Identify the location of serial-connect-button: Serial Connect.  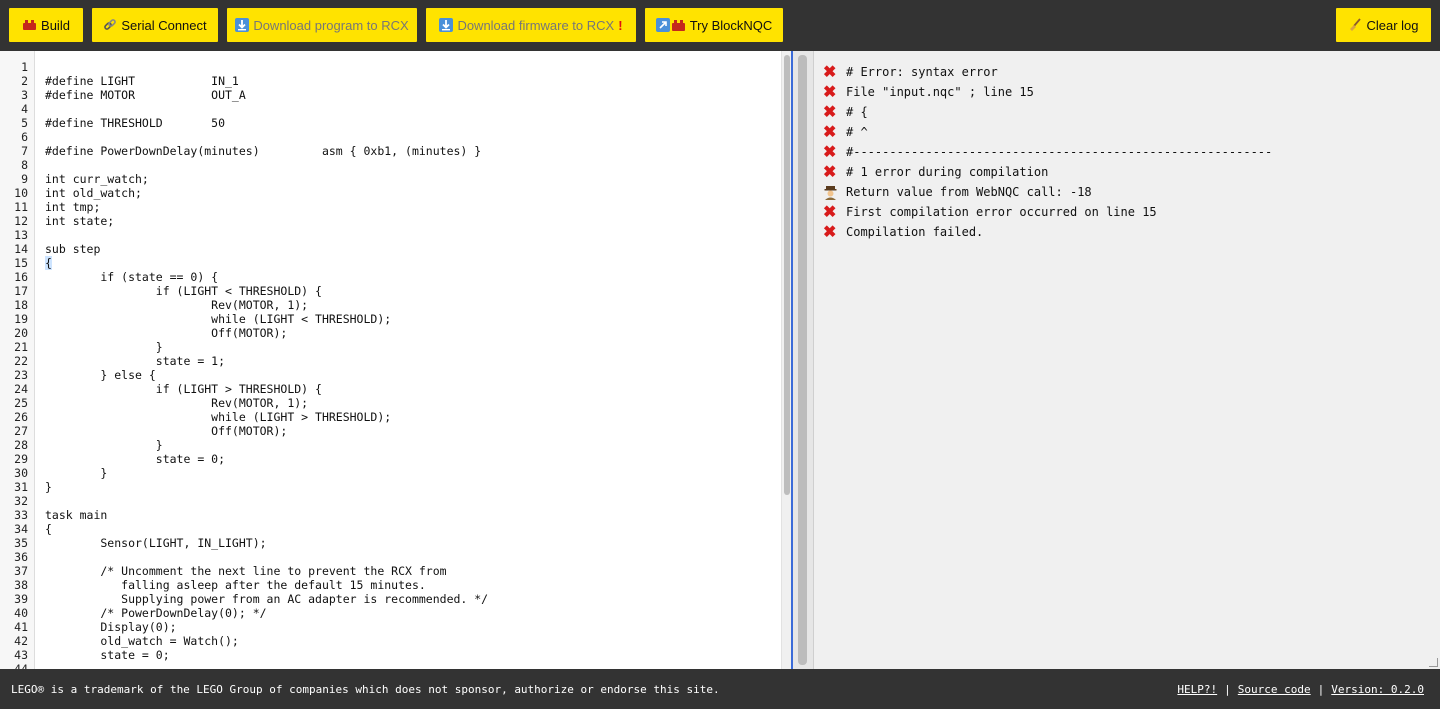
(155, 25).